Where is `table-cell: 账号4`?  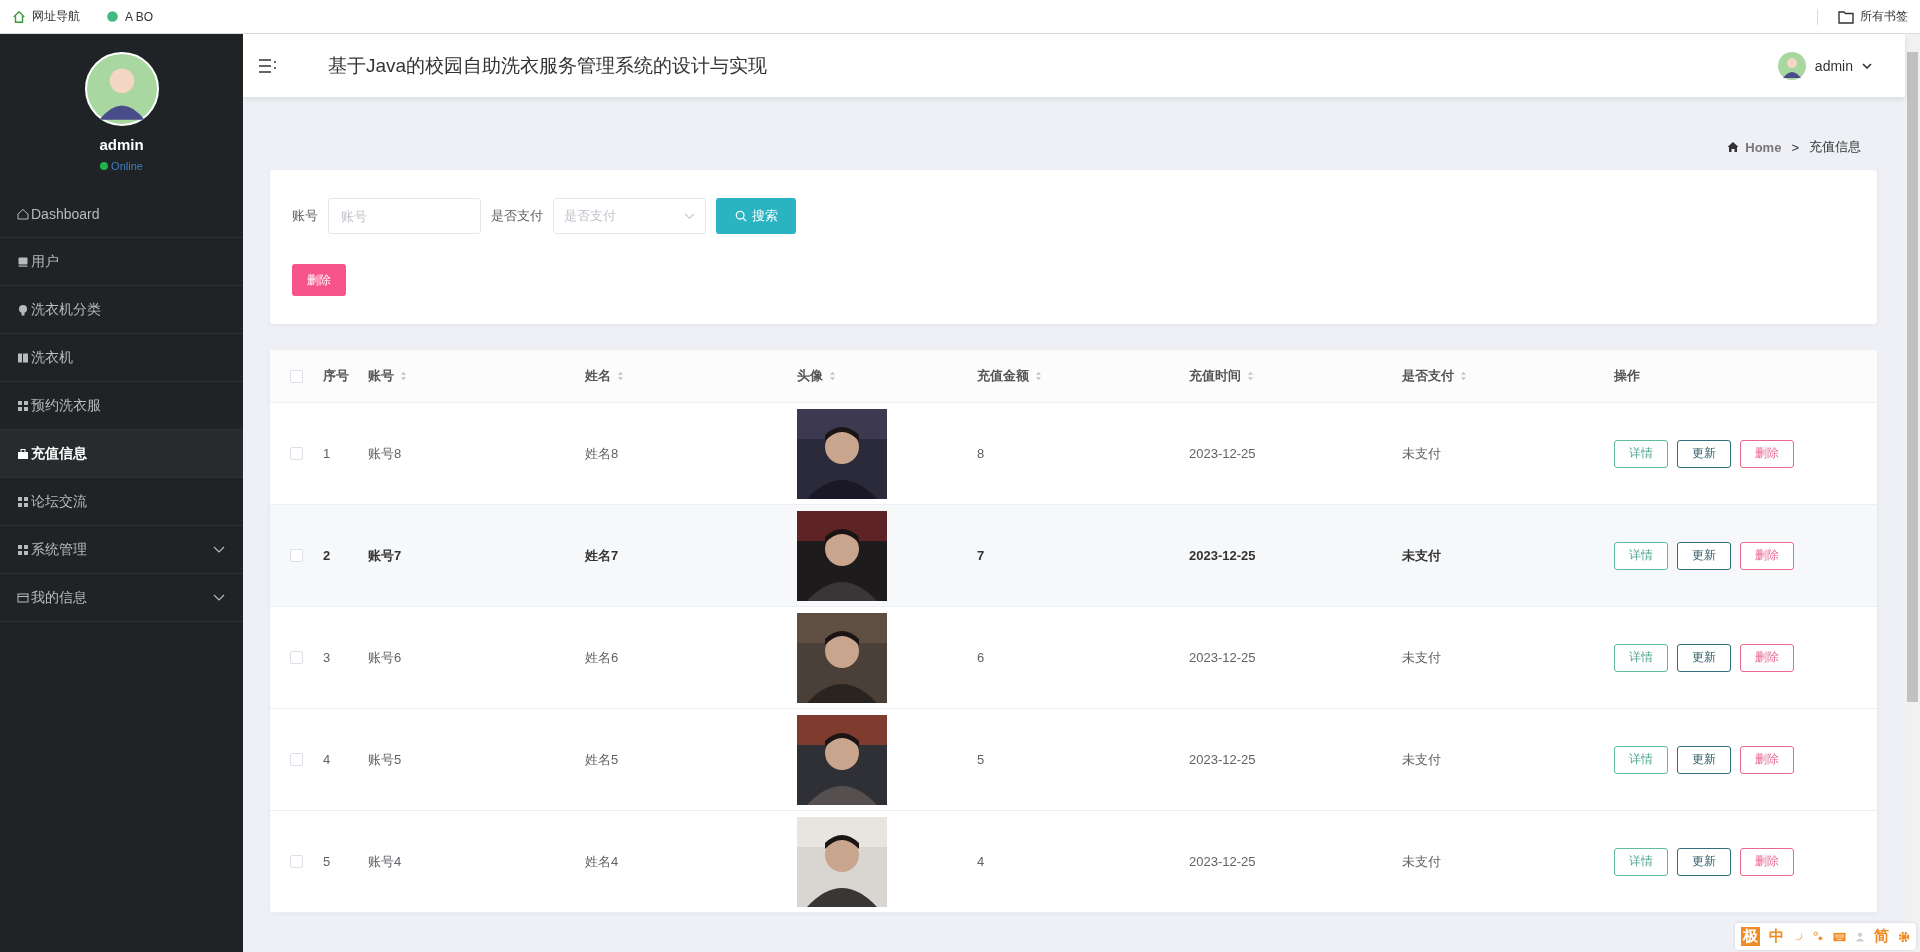
table-cell: 账号4 is located at coordinates (385, 861).